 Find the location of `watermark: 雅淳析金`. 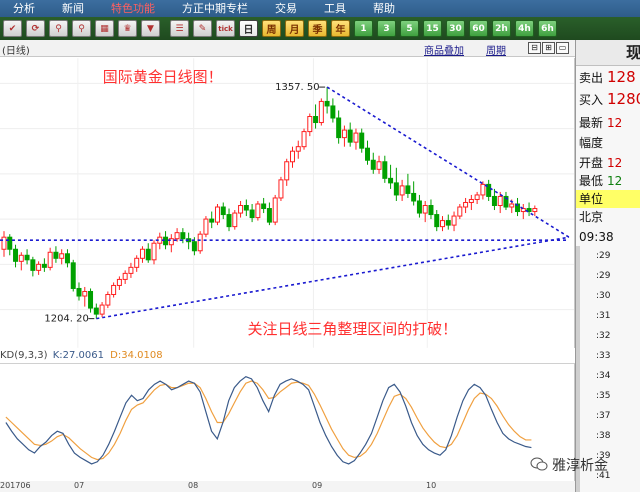

watermark: 雅淳析金 is located at coordinates (569, 465).